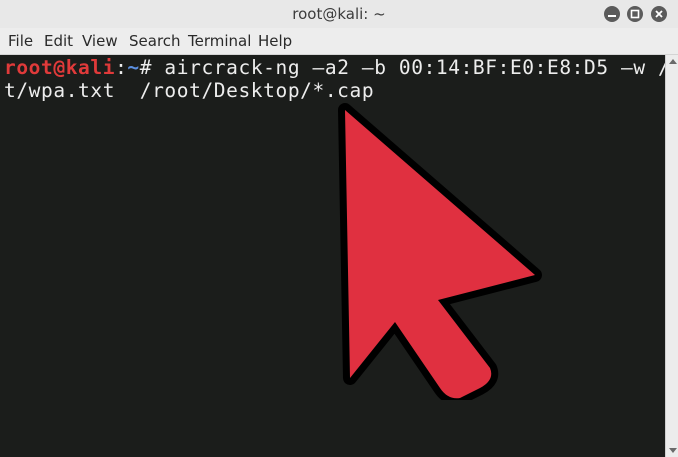 This screenshot has height=457, width=678. I want to click on prompt-path: ~, so click(133, 67).